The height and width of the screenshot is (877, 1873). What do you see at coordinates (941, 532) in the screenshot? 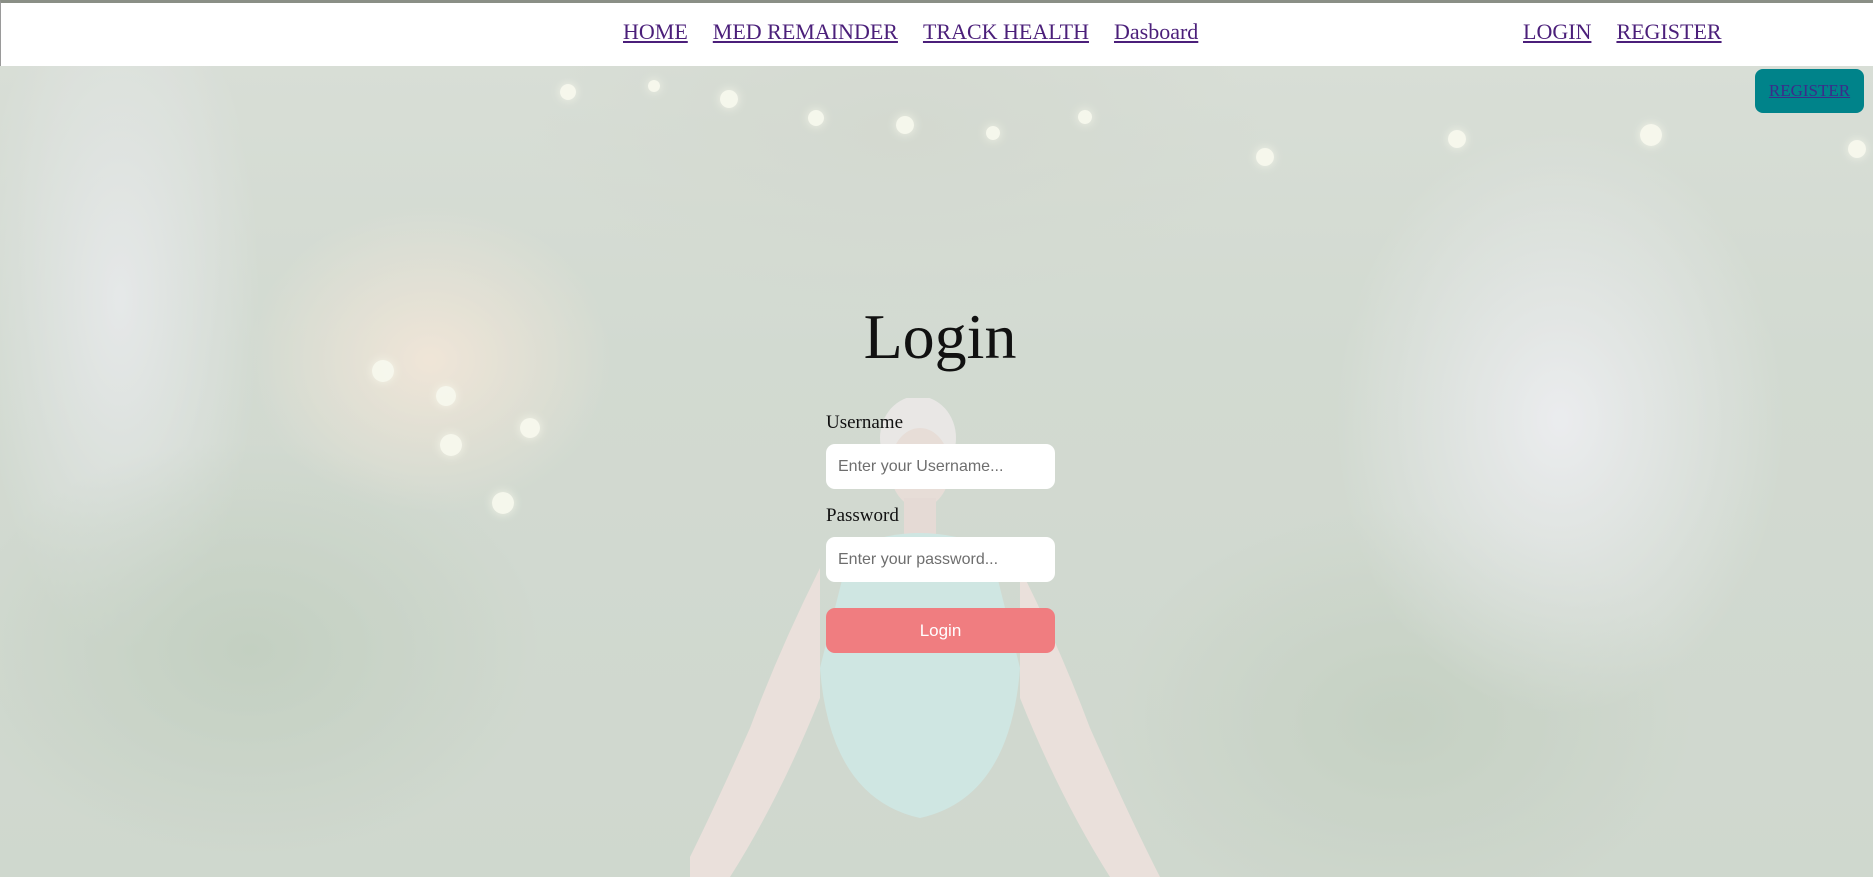
I see `login-form: Username Password Login` at bounding box center [941, 532].